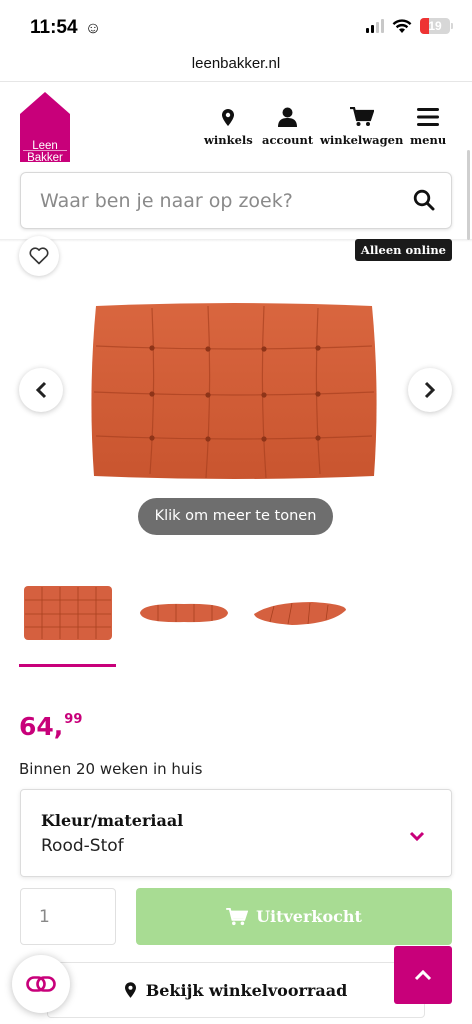 The image size is (472, 1024). Describe the element at coordinates (235, 516) in the screenshot. I see `show-more-button: Klik om meer te tonen` at that location.